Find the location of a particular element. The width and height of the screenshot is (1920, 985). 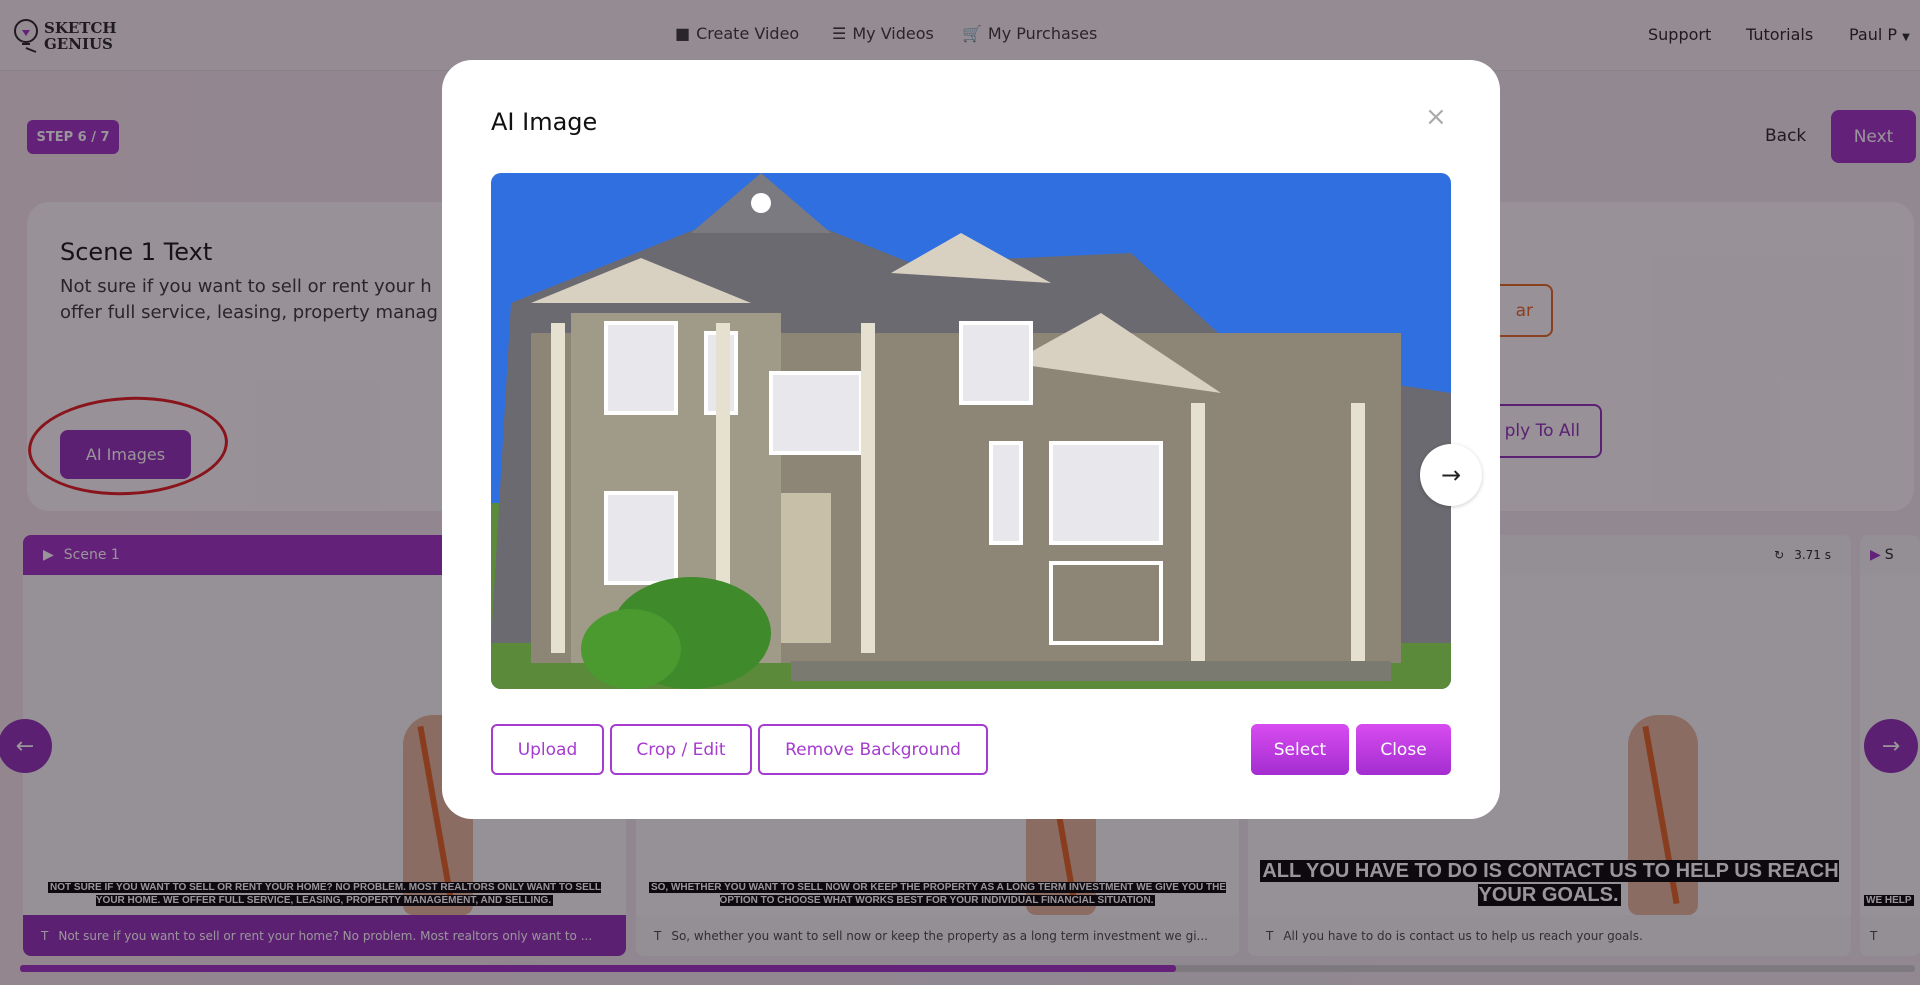

remove-background-button: Remove Background is located at coordinates (873, 749).